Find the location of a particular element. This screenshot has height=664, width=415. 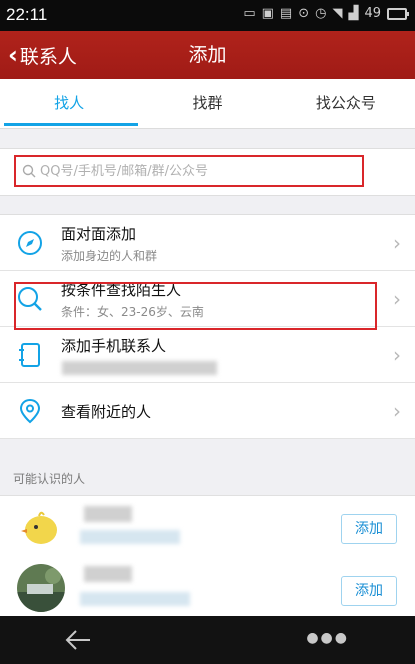

more-icon: ●●● is located at coordinates (327, 638).